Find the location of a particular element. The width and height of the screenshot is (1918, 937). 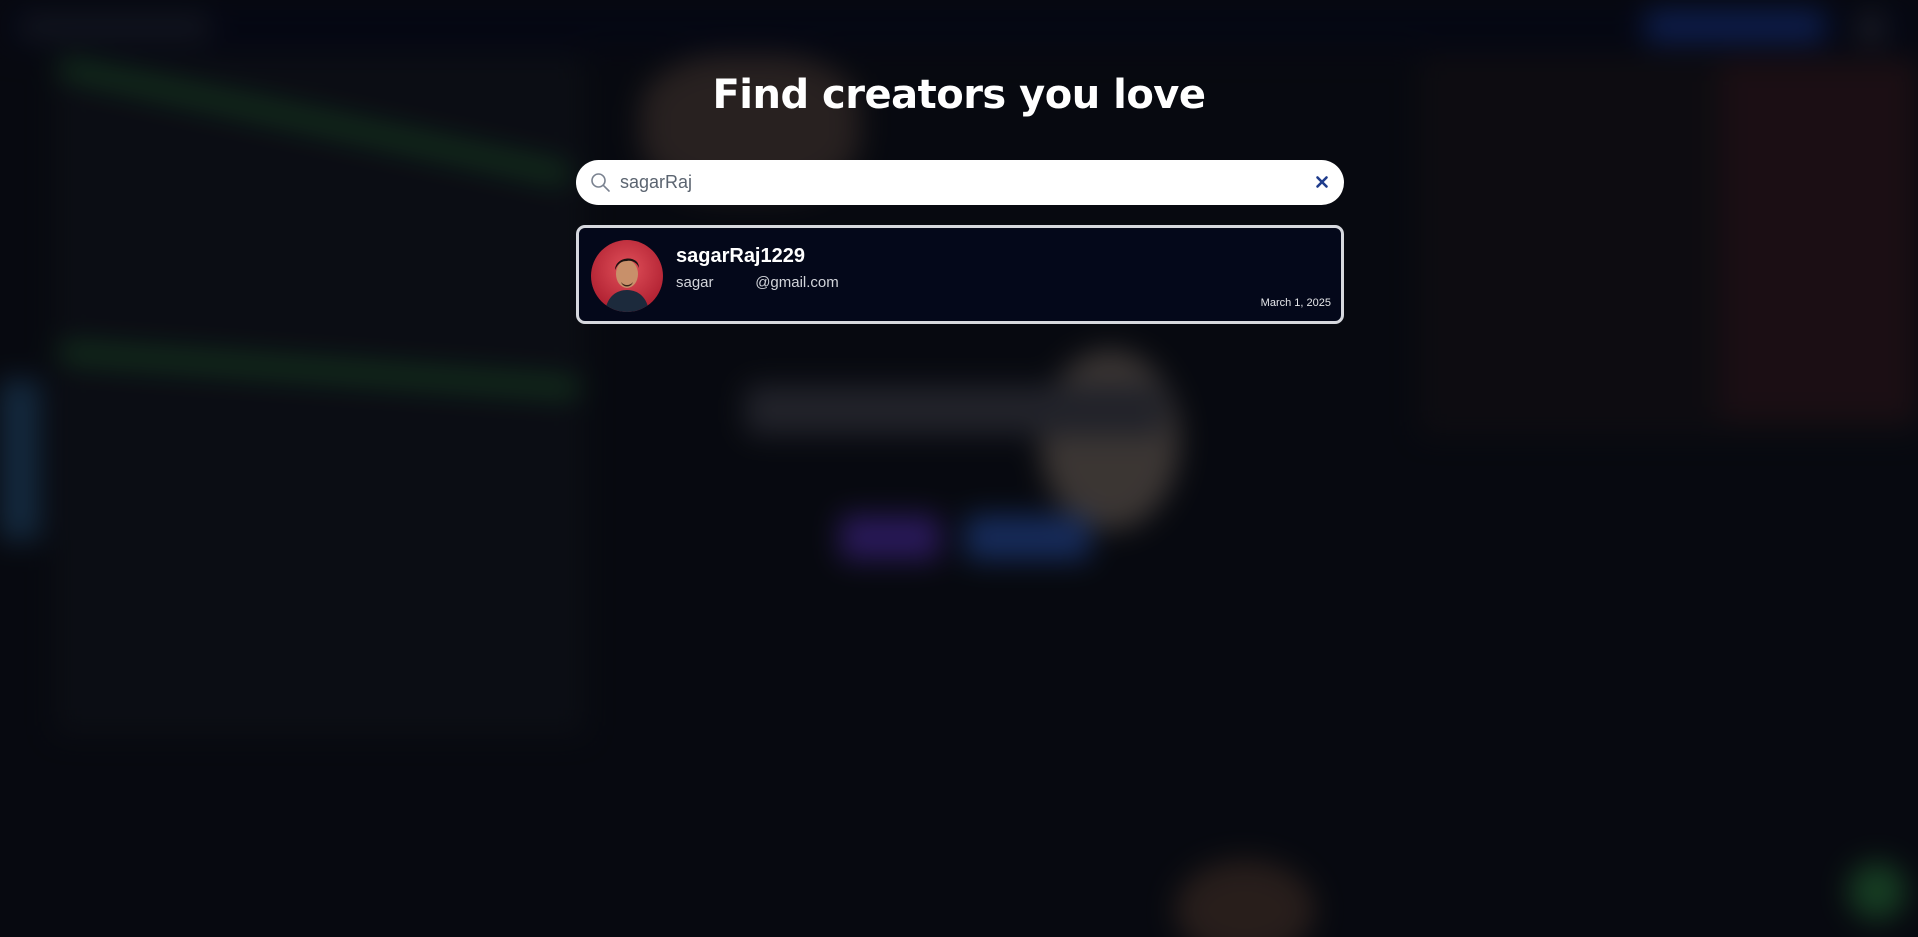

search-input is located at coordinates (950, 182).